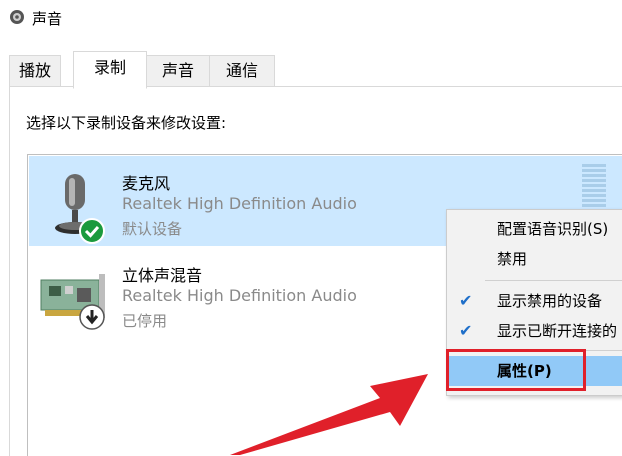  Describe the element at coordinates (329, 414) in the screenshot. I see `annotation-arrow` at that location.